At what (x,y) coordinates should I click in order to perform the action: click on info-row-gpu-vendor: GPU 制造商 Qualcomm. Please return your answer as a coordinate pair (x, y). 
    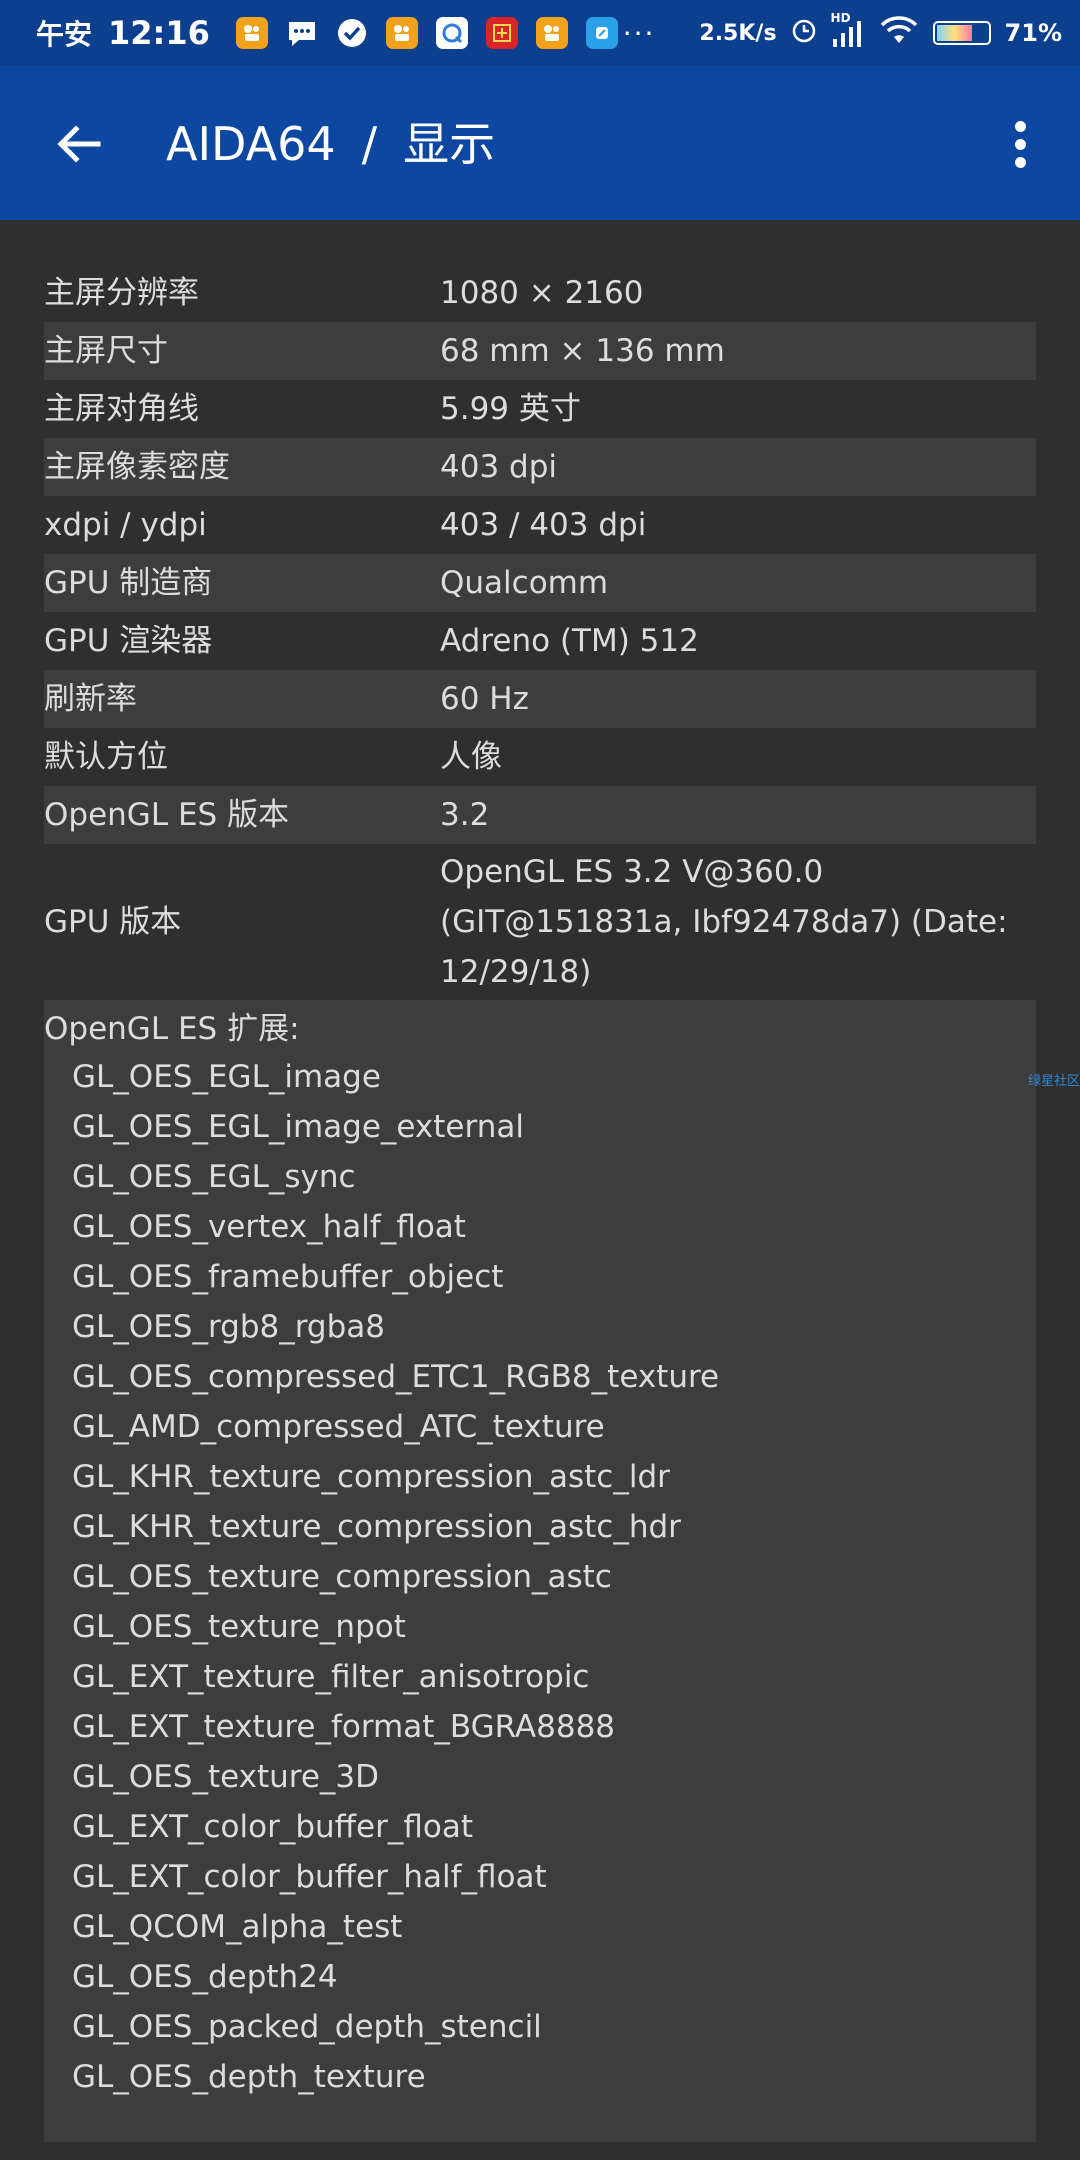
    Looking at the image, I should click on (540, 583).